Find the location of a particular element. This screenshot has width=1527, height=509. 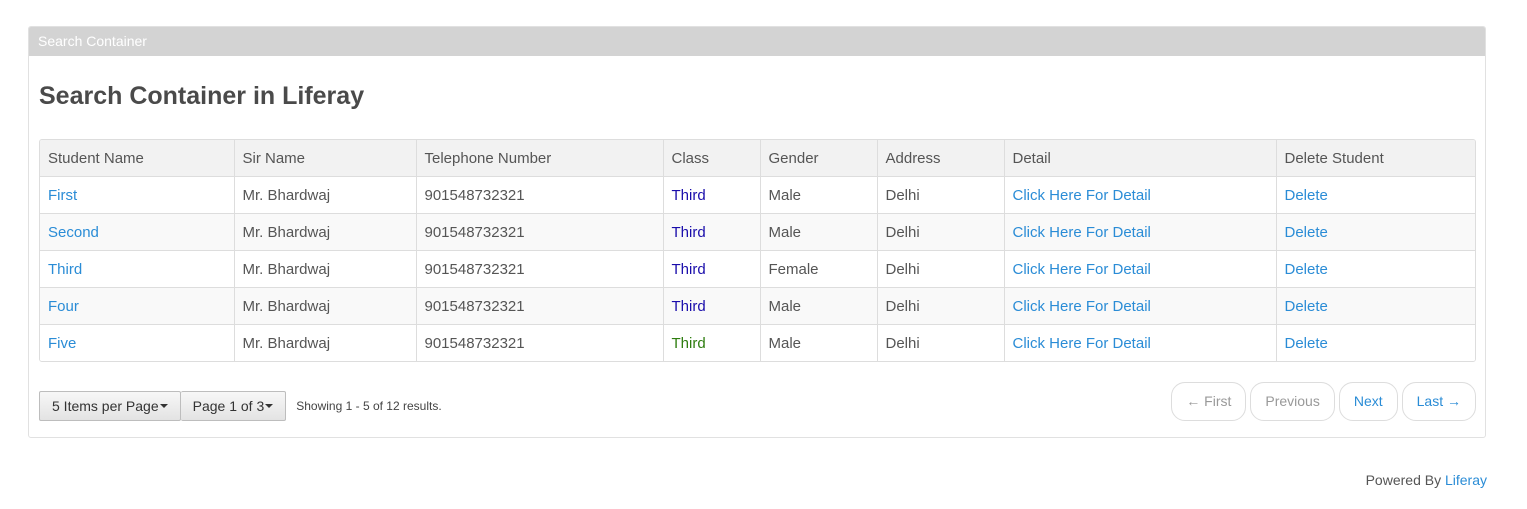

column-header-telephone: Telephone Number is located at coordinates (540, 158).